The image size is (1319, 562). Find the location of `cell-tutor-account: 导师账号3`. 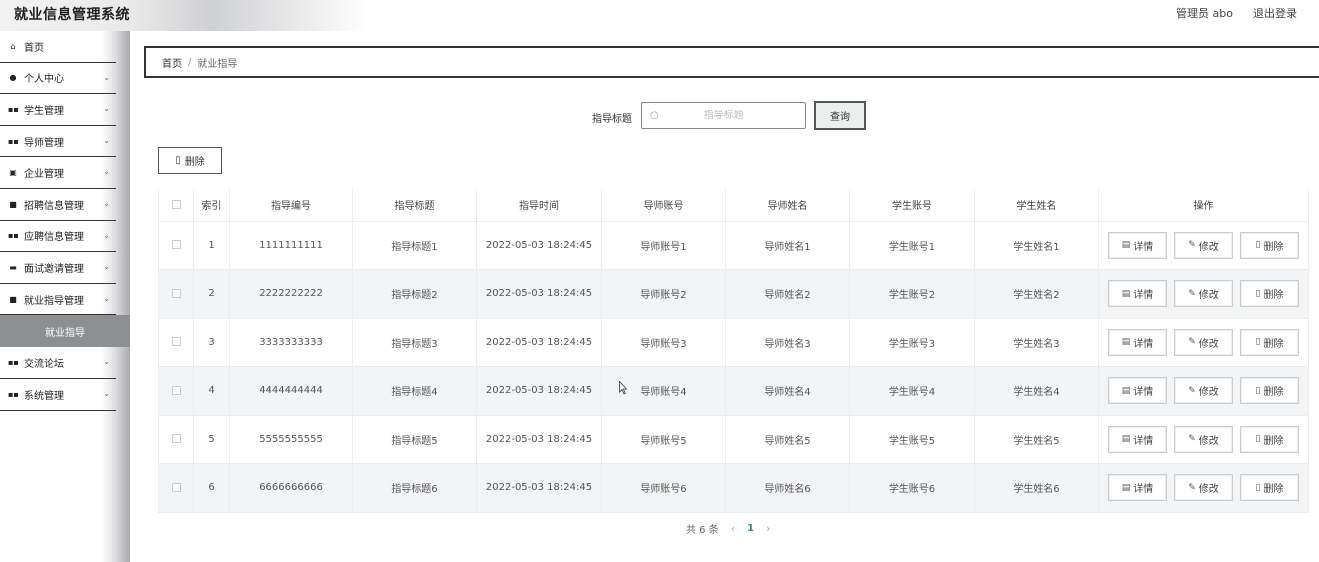

cell-tutor-account: 导师账号3 is located at coordinates (663, 342).